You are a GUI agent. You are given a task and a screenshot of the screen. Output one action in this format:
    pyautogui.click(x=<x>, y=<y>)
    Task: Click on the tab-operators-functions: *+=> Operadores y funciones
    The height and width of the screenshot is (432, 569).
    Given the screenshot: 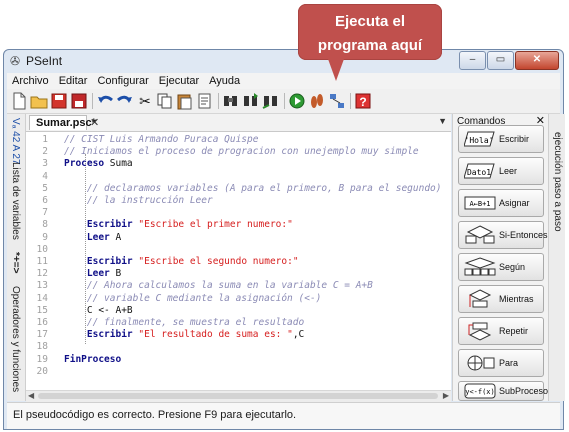 What is the action you would take?
    pyautogui.click(x=16, y=326)
    